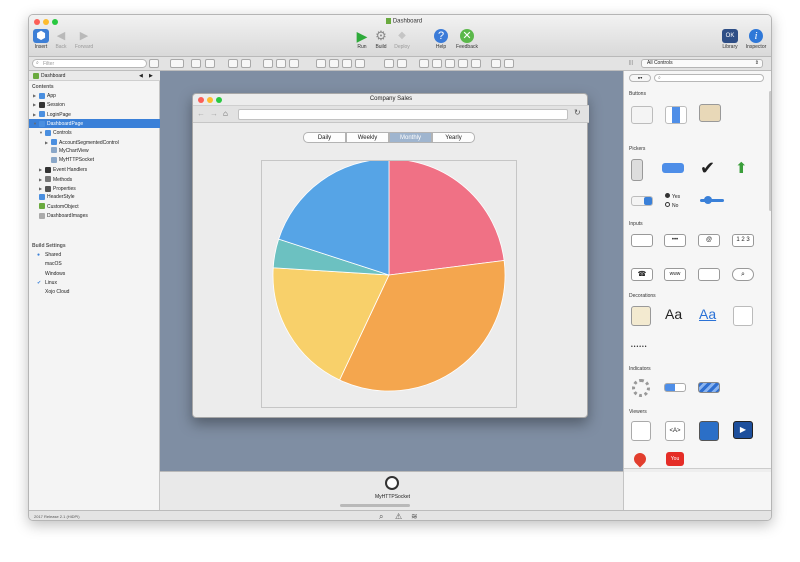 The height and width of the screenshot is (562, 800). Describe the element at coordinates (509, 63) in the screenshot. I see `distribute-v-button` at that location.